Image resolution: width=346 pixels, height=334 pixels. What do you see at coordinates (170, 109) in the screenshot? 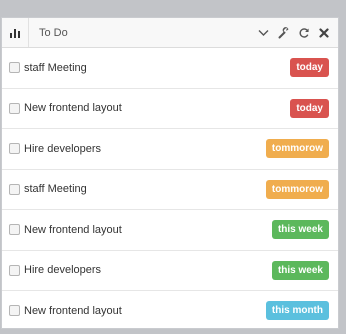
I see `todo-item: New frontend layout today` at bounding box center [170, 109].